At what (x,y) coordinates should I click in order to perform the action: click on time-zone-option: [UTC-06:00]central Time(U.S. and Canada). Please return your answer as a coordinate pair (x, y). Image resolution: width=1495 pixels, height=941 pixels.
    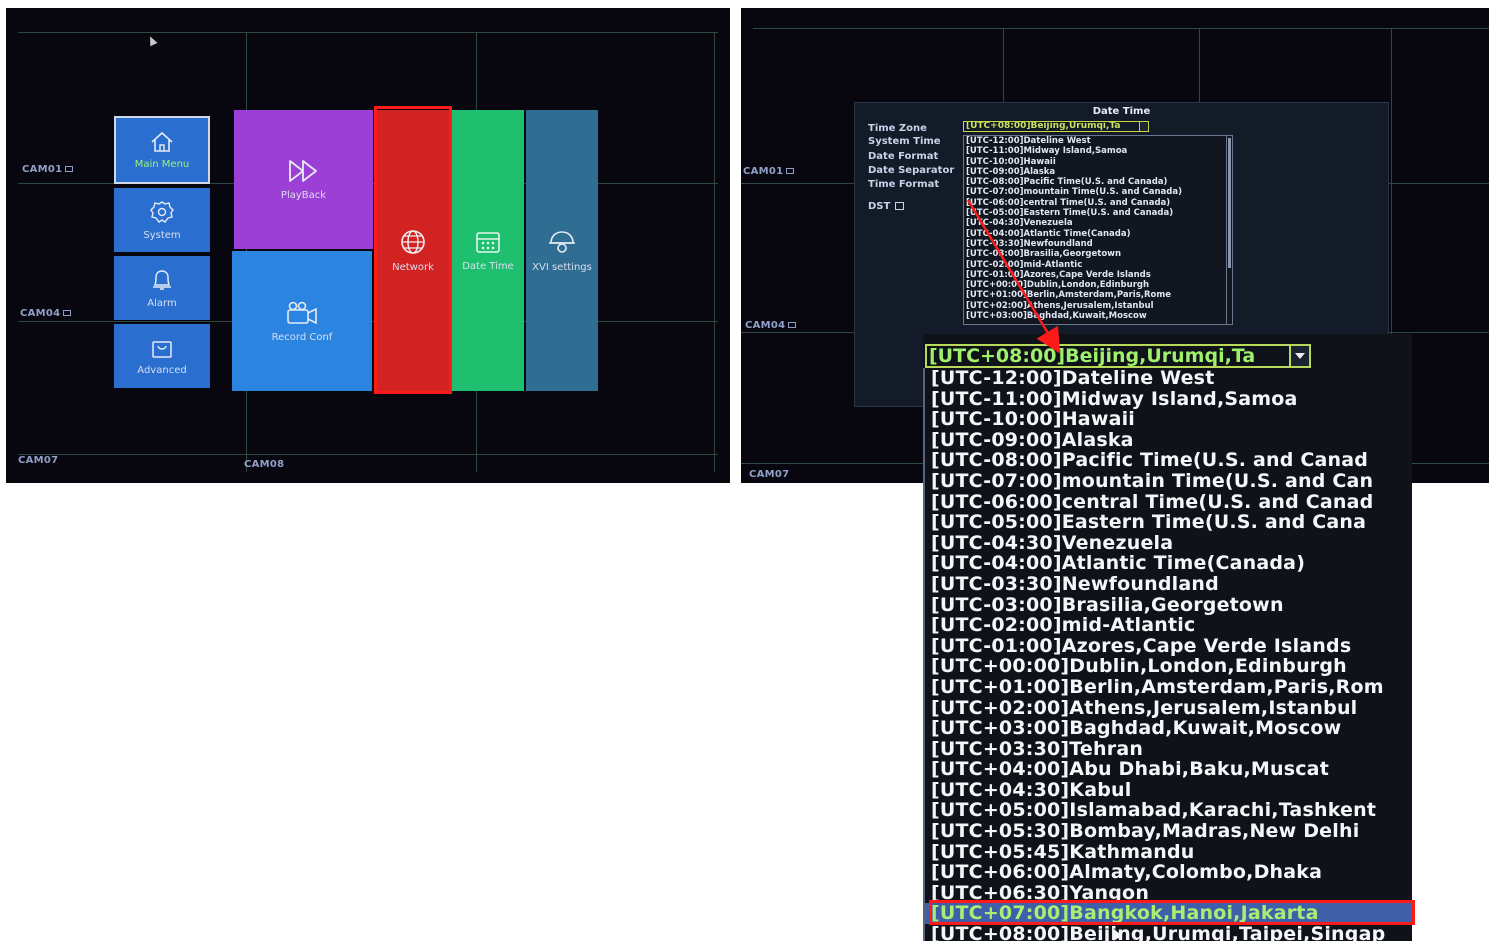
    Looking at the image, I should click on (1098, 203).